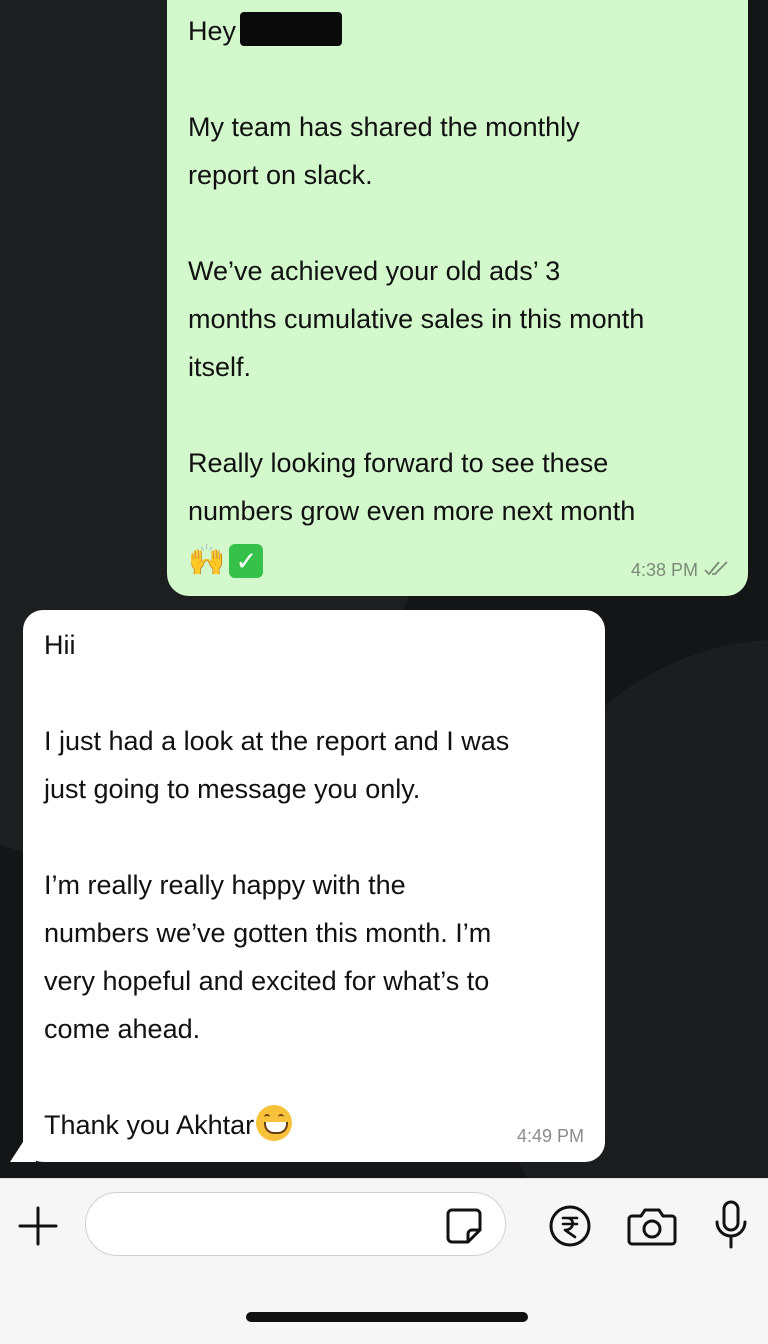 The height and width of the screenshot is (1344, 768). I want to click on sticker-icon, so click(464, 1226).